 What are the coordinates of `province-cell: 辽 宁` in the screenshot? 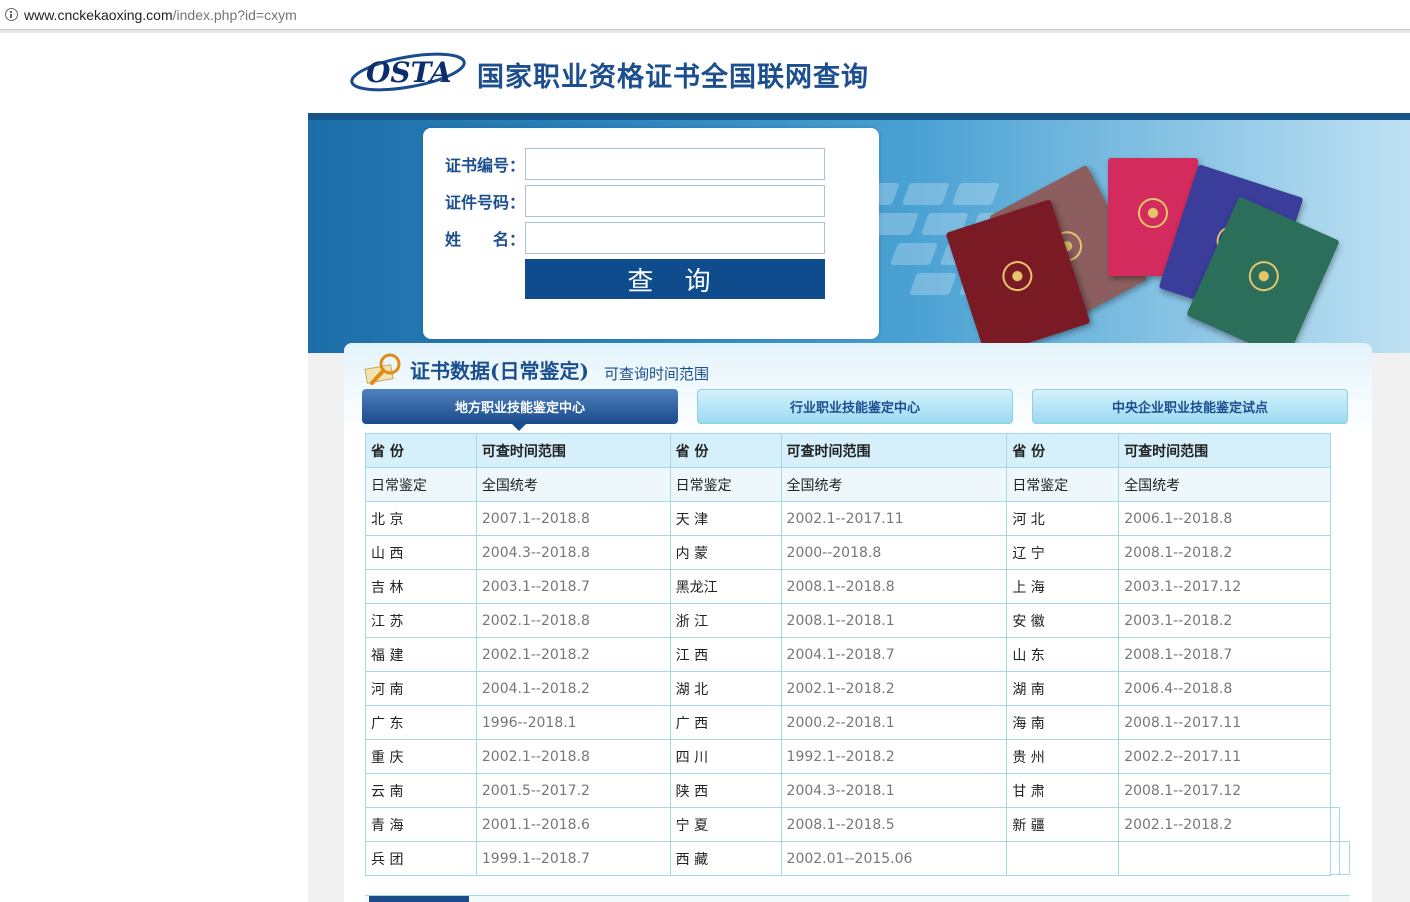 It's located at (1063, 552).